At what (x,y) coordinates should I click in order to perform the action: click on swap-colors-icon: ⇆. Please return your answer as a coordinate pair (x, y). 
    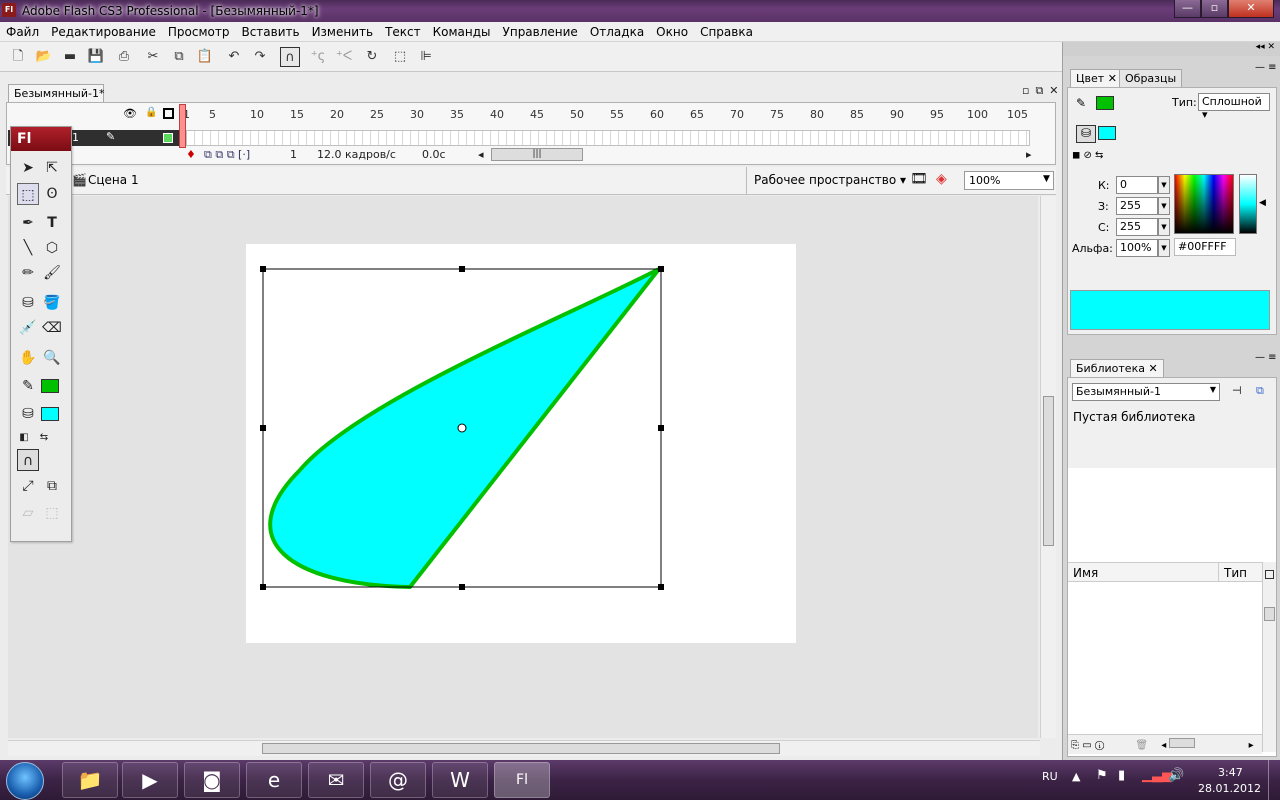
    Looking at the image, I should click on (44, 438).